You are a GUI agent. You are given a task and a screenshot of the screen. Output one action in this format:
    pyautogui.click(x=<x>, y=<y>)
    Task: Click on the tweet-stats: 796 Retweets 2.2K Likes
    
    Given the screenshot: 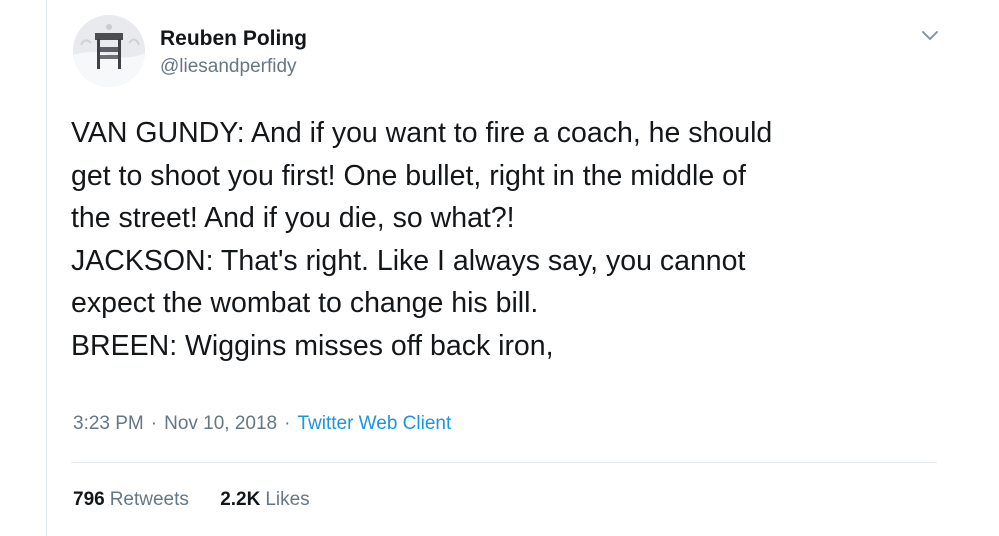 What is the action you would take?
    pyautogui.click(x=204, y=500)
    